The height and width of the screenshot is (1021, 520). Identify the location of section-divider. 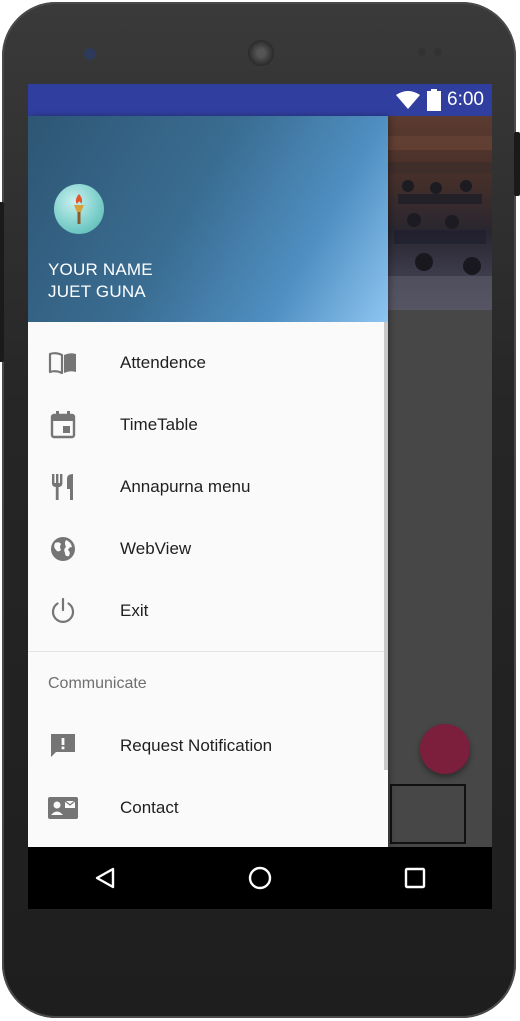
(206, 651).